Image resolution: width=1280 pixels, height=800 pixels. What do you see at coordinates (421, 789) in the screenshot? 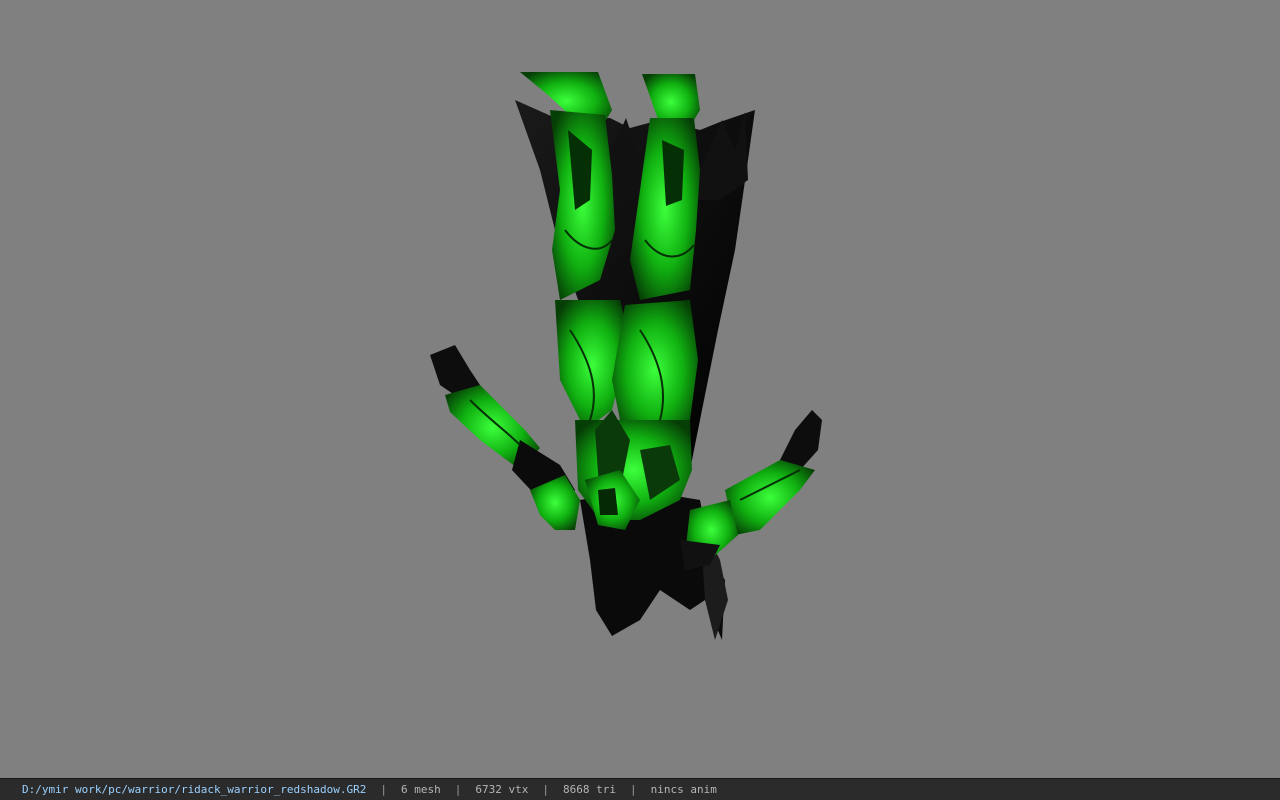
I see `mesh-count: 6 mesh` at bounding box center [421, 789].